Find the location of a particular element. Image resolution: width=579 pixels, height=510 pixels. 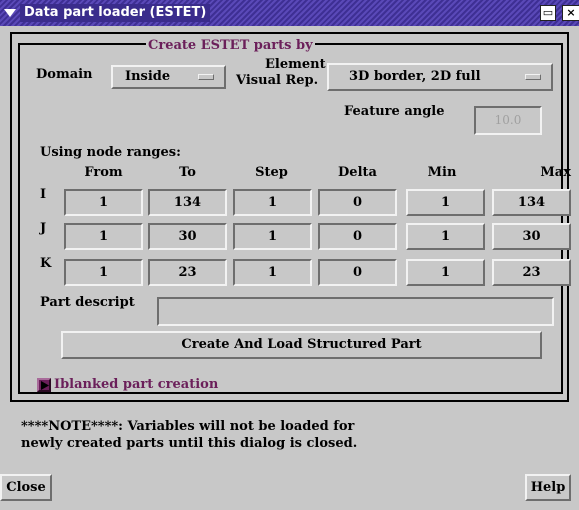

part-descript-input is located at coordinates (355, 311).